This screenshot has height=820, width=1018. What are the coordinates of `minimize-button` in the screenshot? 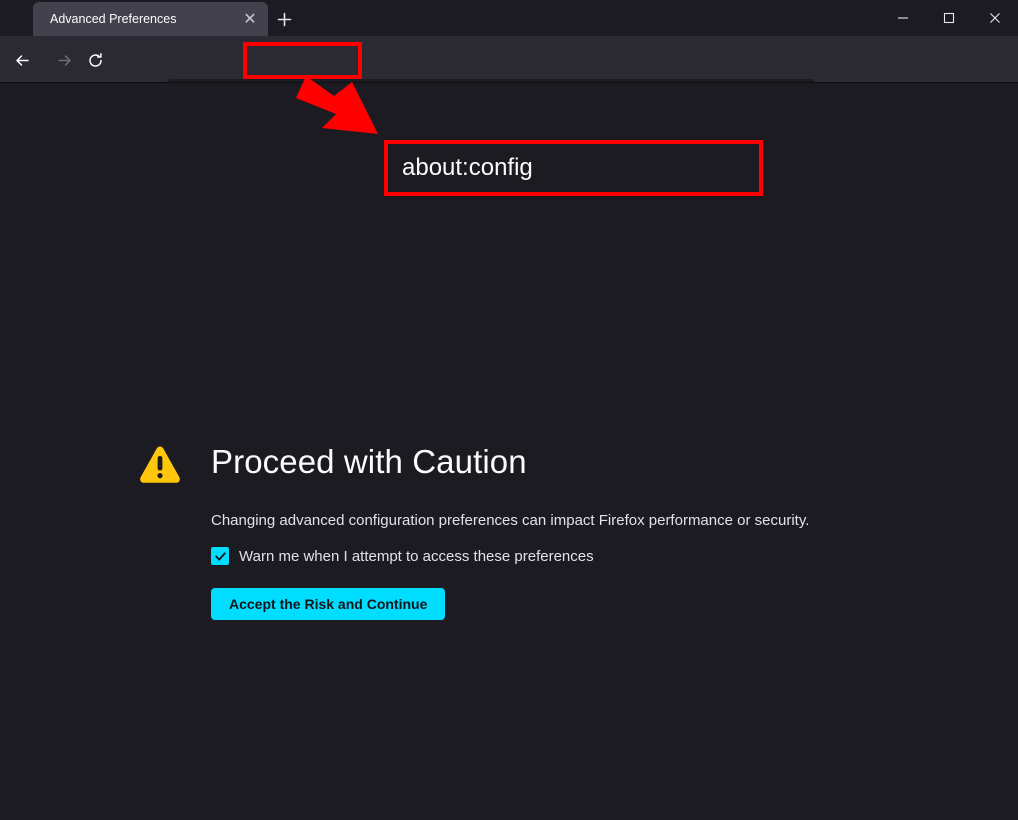 It's located at (903, 18).